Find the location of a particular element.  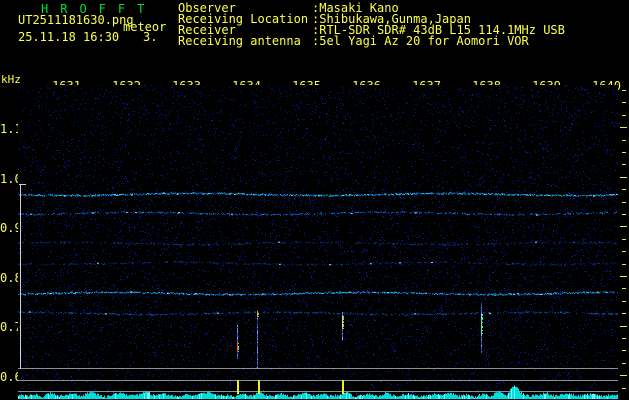

counting-region-line-serif is located at coordinates (22, 184).